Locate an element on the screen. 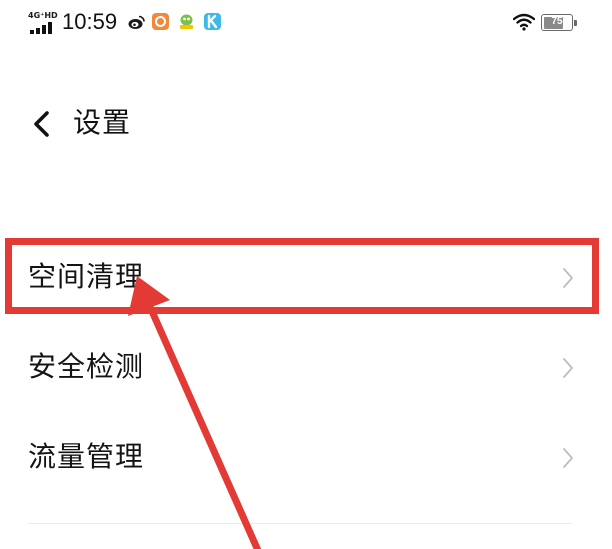 This screenshot has height=549, width=612. menu-item-label: 流量管理 is located at coordinates (86, 456).